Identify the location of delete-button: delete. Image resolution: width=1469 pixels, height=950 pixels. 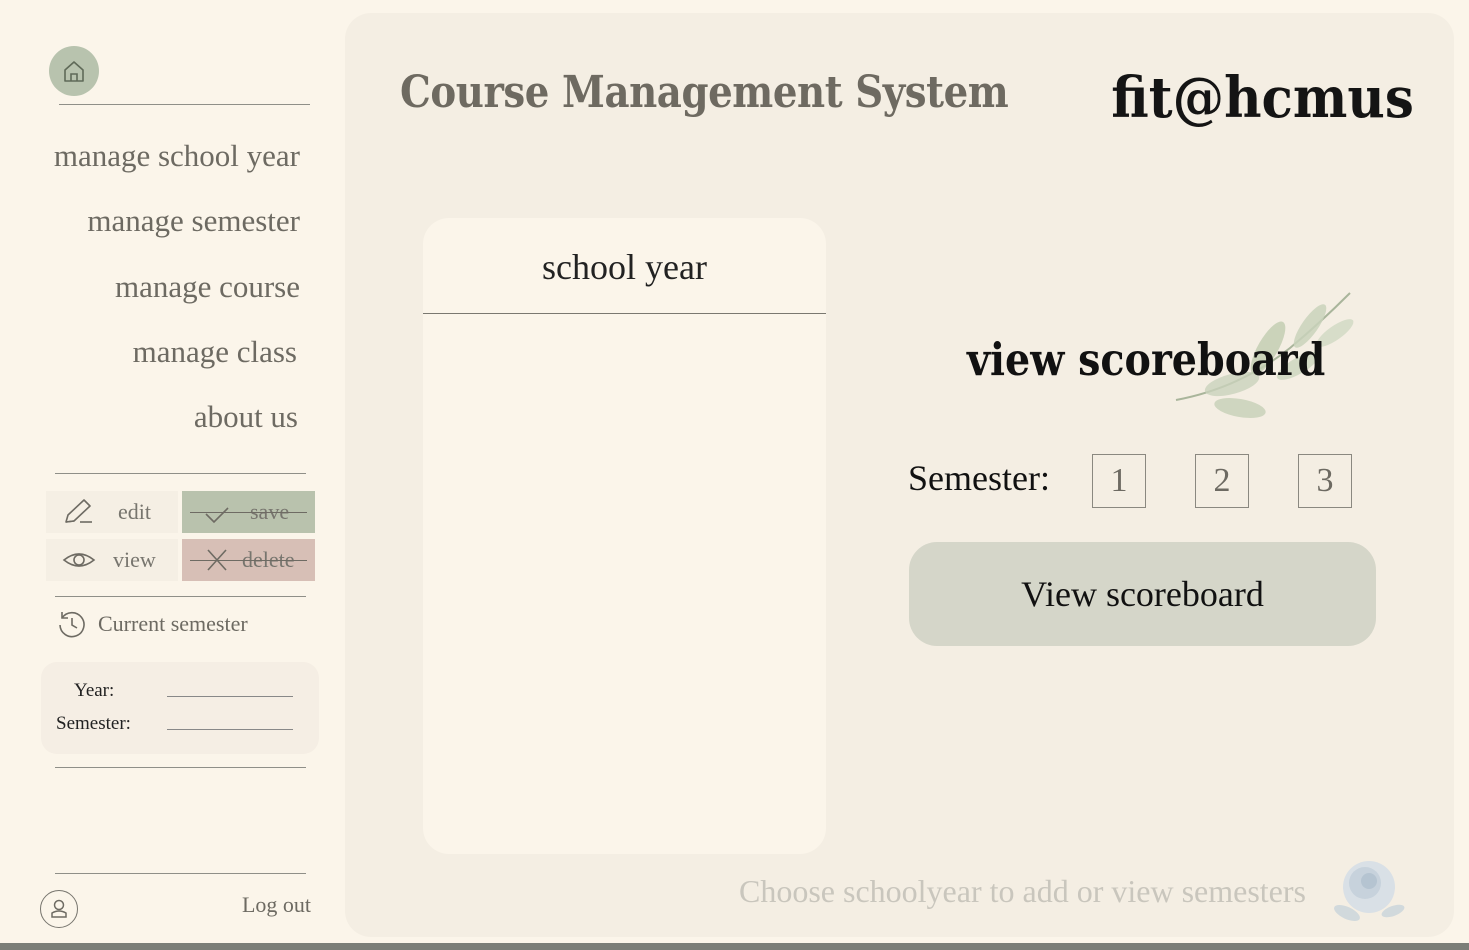
(248, 560).